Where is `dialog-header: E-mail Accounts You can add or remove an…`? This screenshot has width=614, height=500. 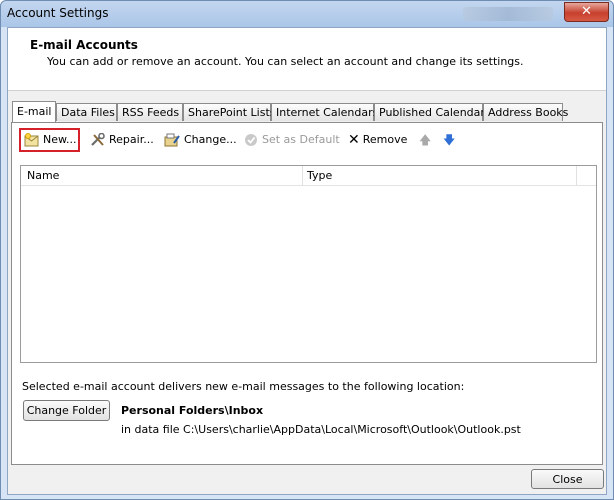
dialog-header: E-mail Accounts You can add or remove an… is located at coordinates (307, 59).